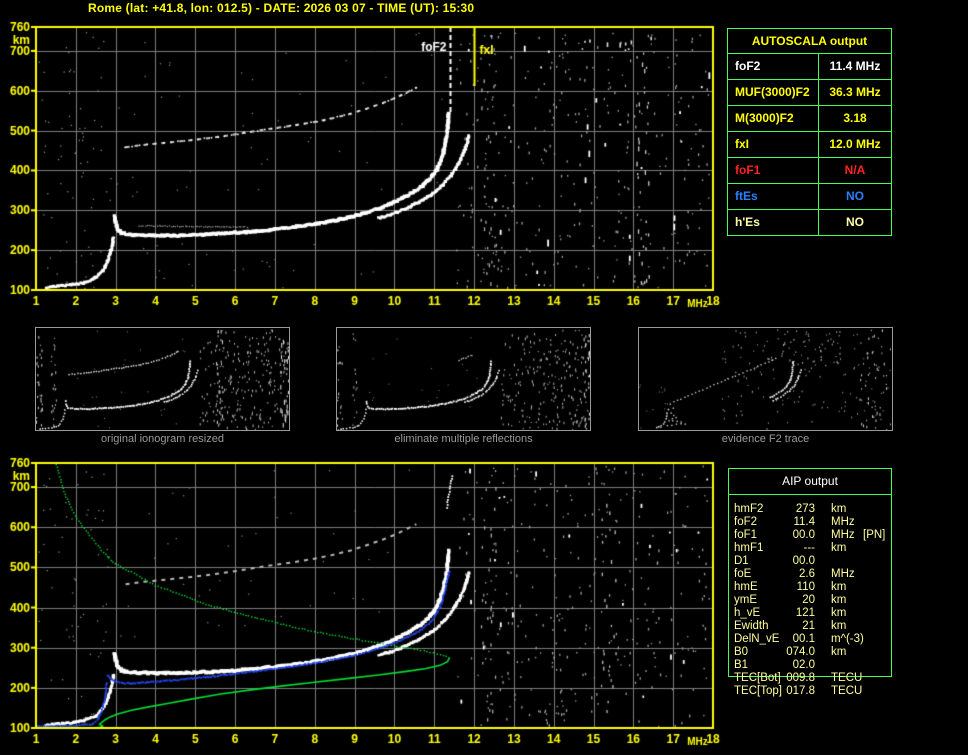  What do you see at coordinates (809, 548) in the screenshot?
I see `aip-cell-val: ---` at bounding box center [809, 548].